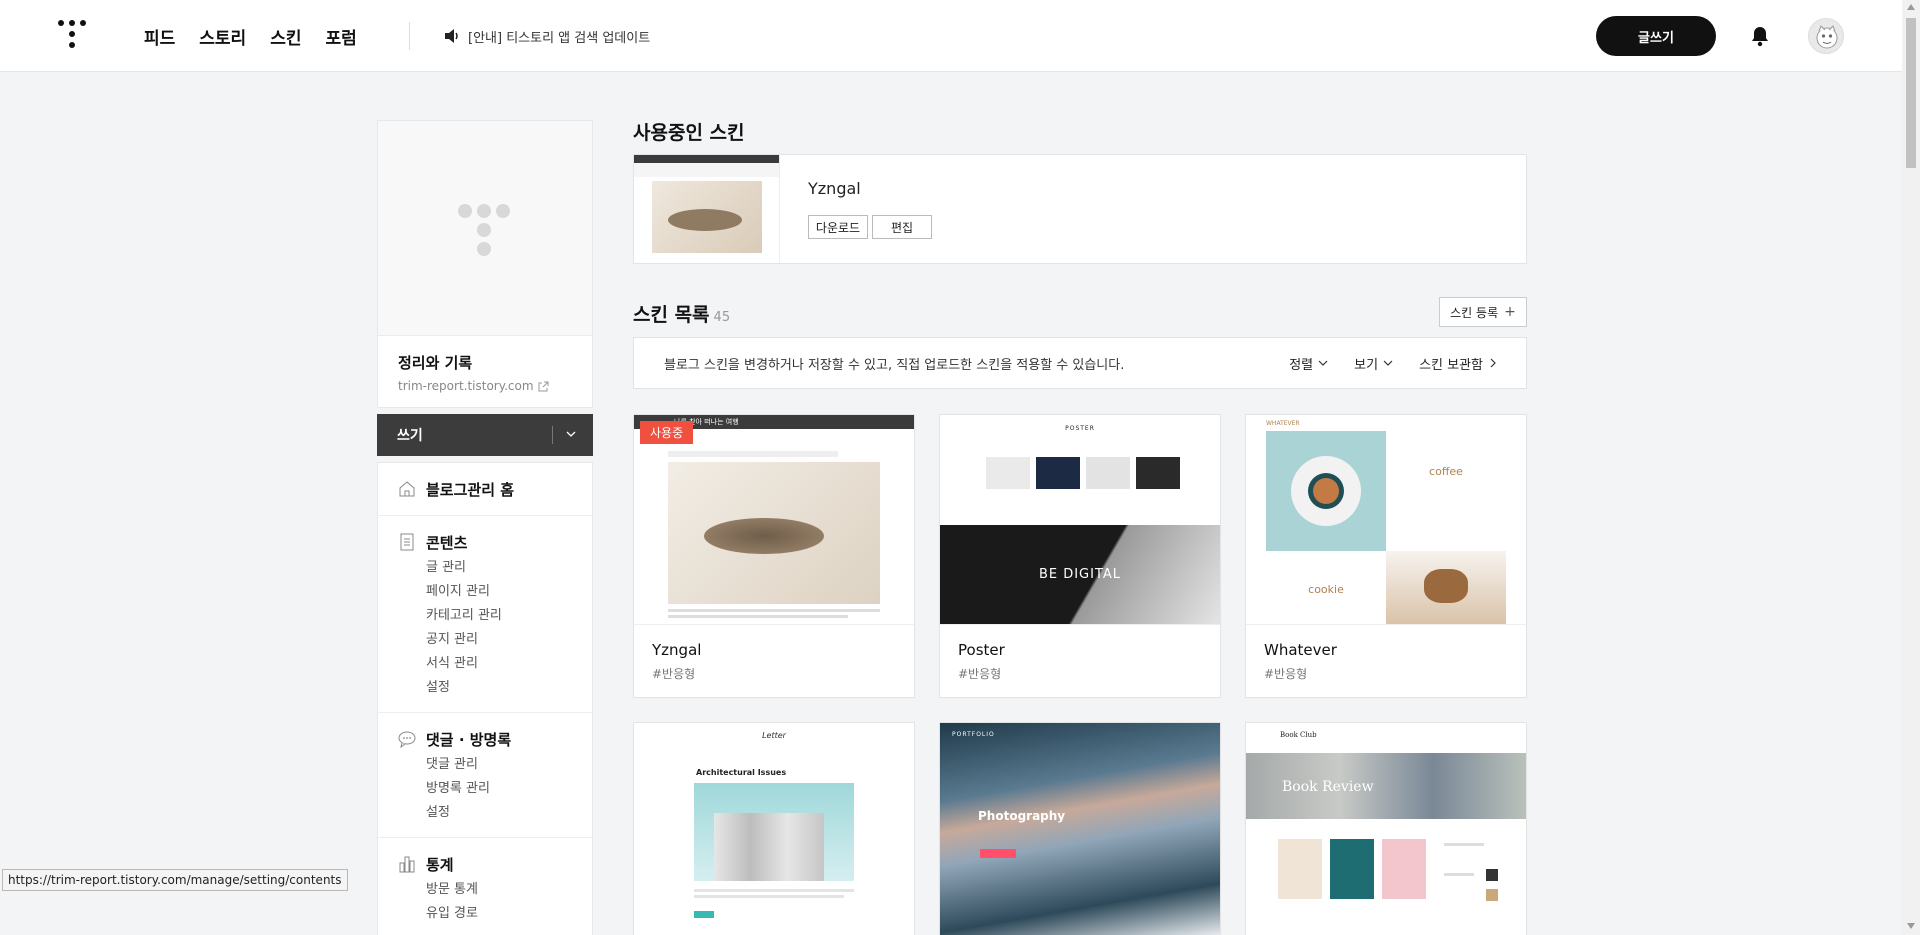  I want to click on current-skin-title: 사용중인 스킨, so click(689, 133).